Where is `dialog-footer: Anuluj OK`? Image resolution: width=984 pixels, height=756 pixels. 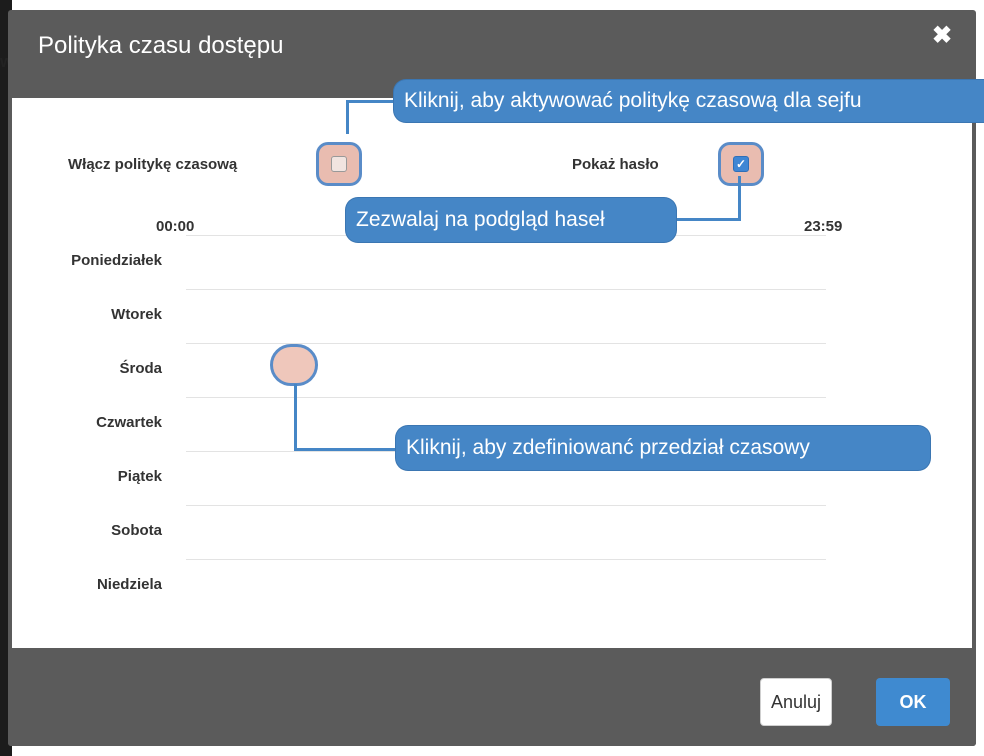 dialog-footer: Anuluj OK is located at coordinates (492, 697).